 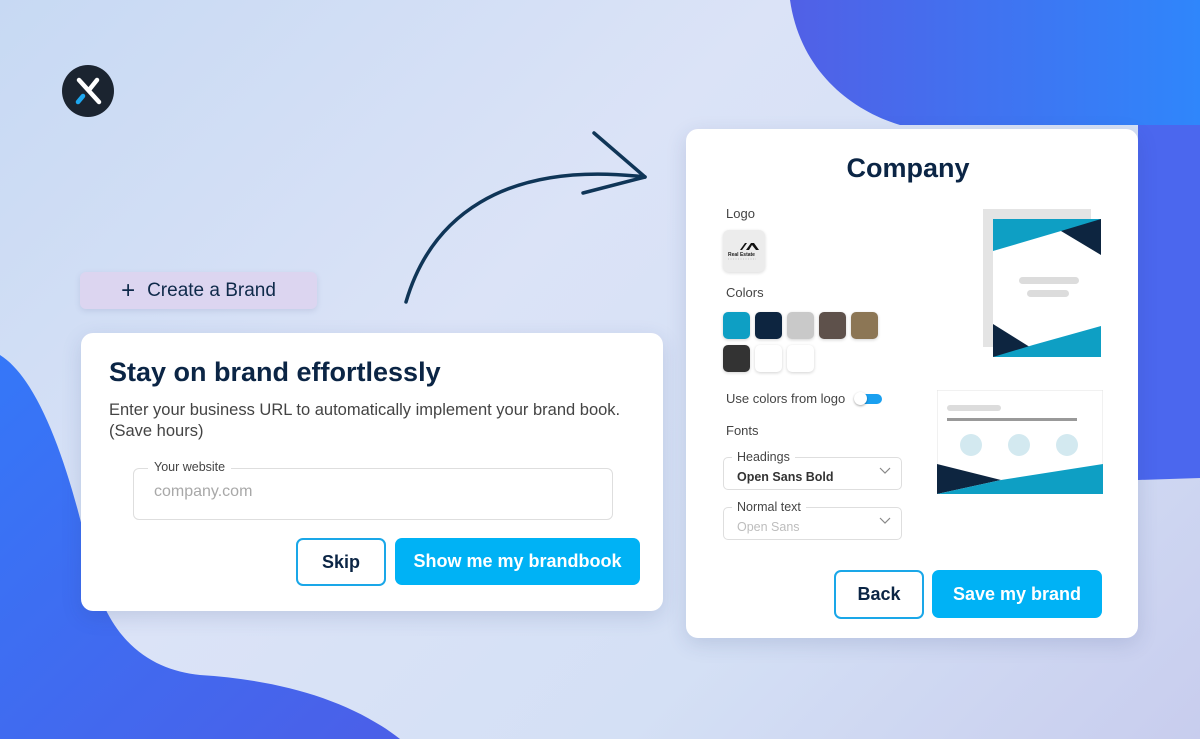 What do you see at coordinates (786, 398) in the screenshot?
I see `use-logo-colors-label: Use colors from logo` at bounding box center [786, 398].